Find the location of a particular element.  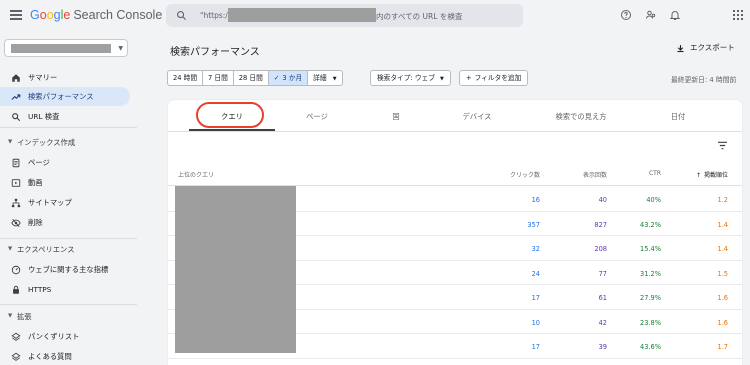

cell-clicks: 357 is located at coordinates (533, 224).